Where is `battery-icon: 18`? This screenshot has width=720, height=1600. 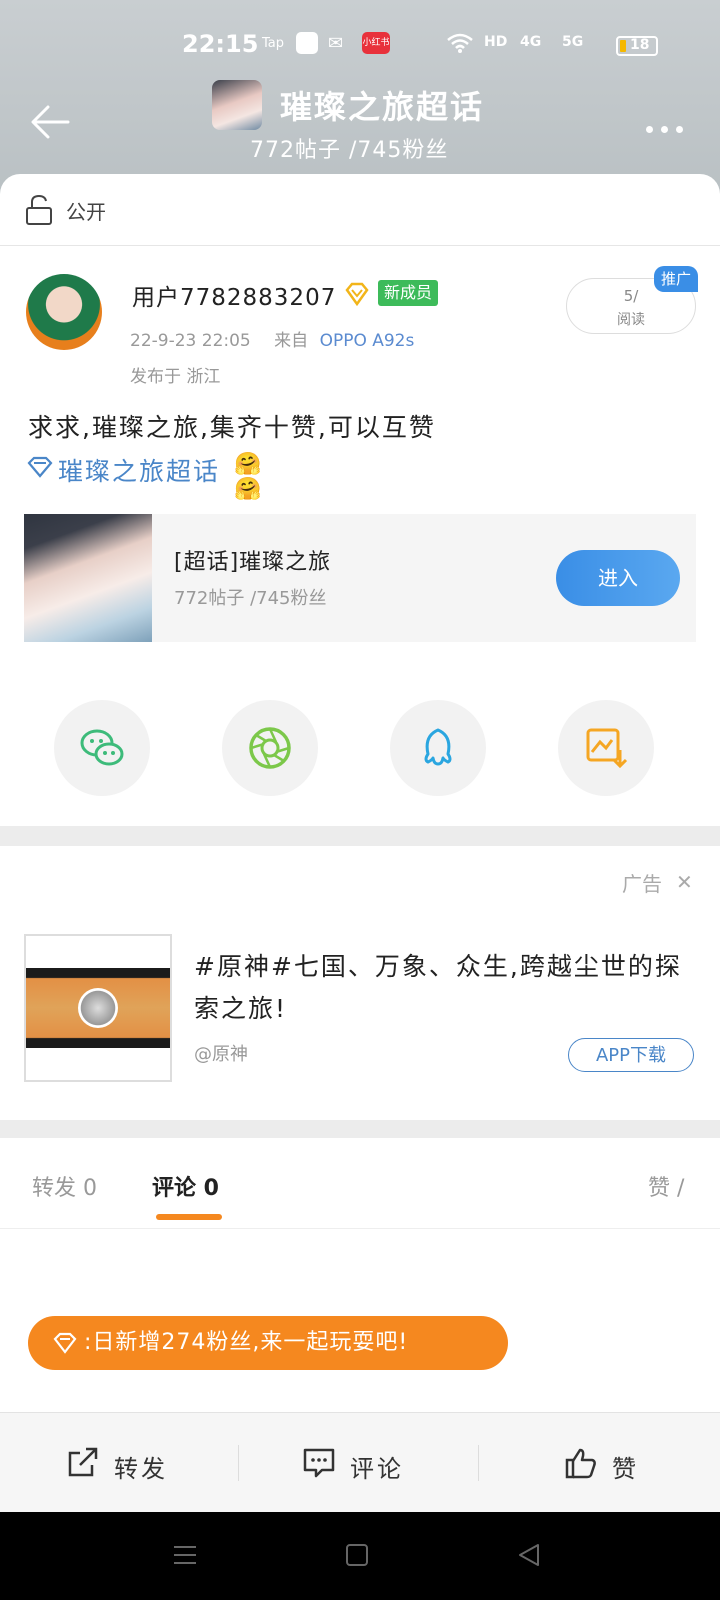
battery-icon: 18 is located at coordinates (637, 46).